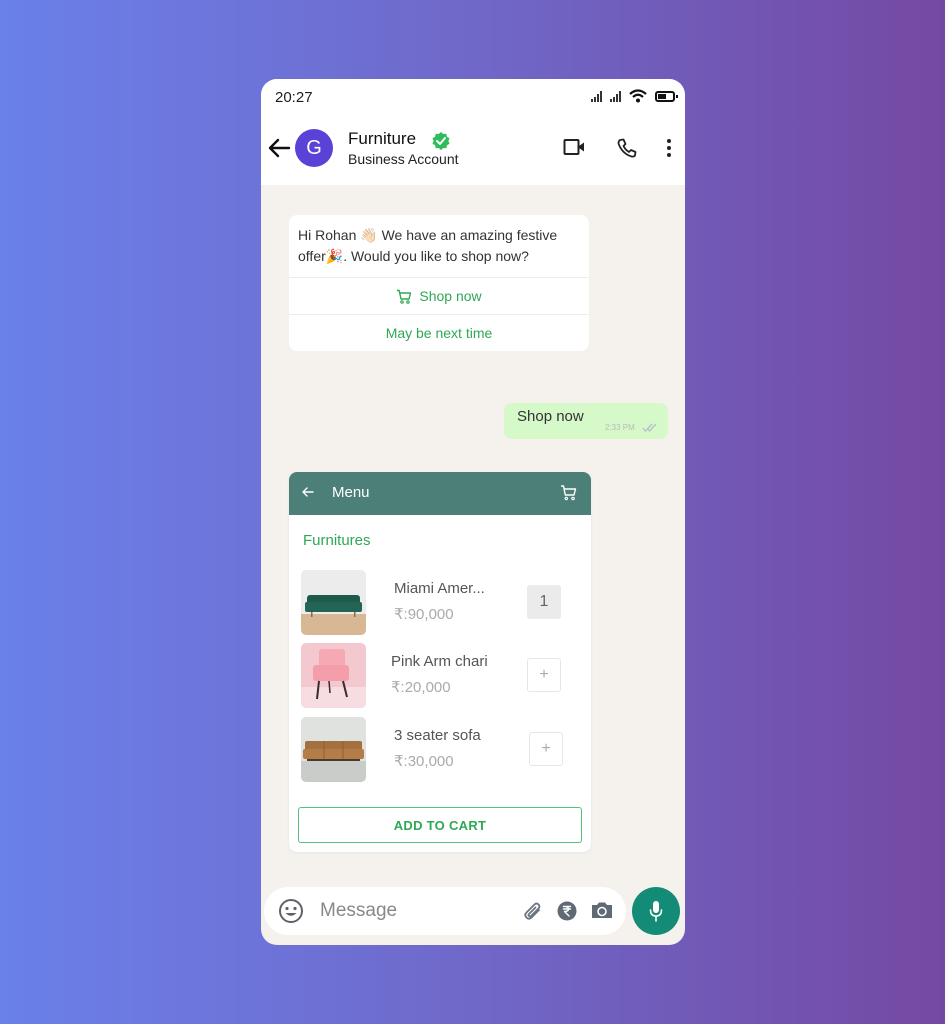  What do you see at coordinates (294, 97) in the screenshot?
I see `status-time: 20:27` at bounding box center [294, 97].